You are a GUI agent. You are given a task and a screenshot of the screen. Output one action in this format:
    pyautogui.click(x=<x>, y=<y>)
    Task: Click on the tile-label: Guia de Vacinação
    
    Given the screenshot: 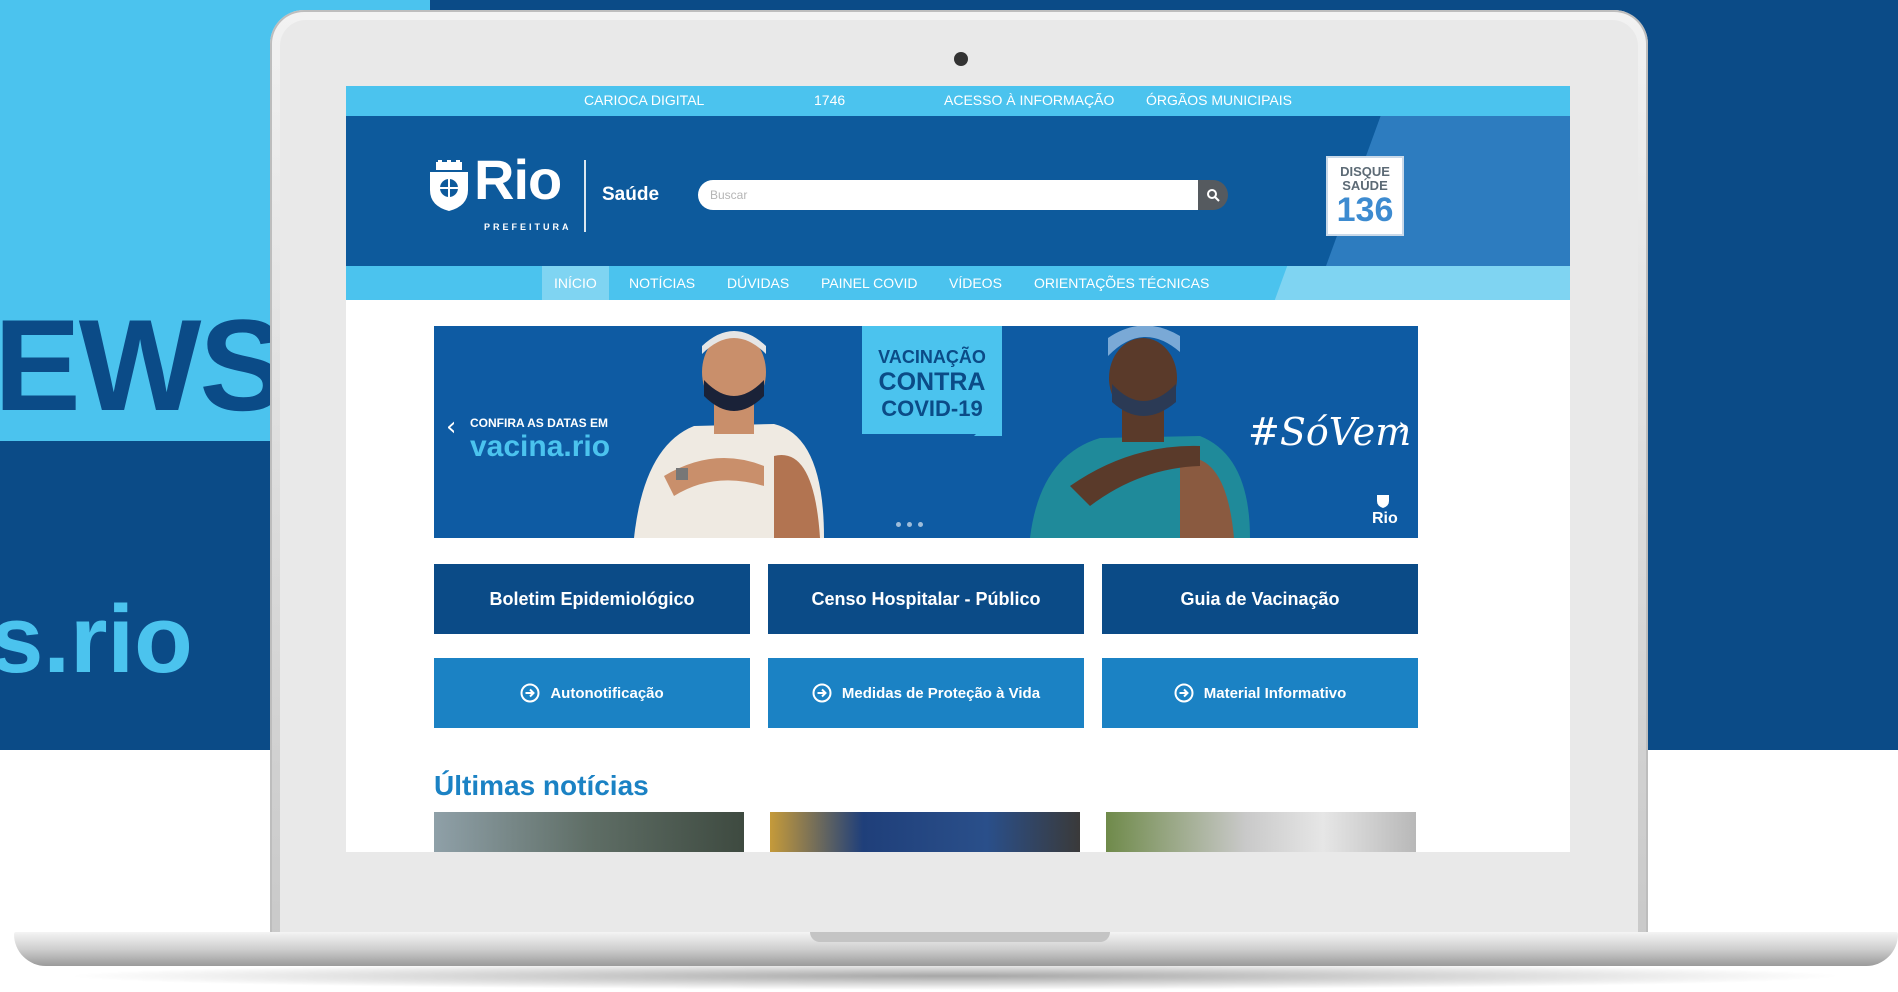 What is the action you would take?
    pyautogui.click(x=1260, y=598)
    